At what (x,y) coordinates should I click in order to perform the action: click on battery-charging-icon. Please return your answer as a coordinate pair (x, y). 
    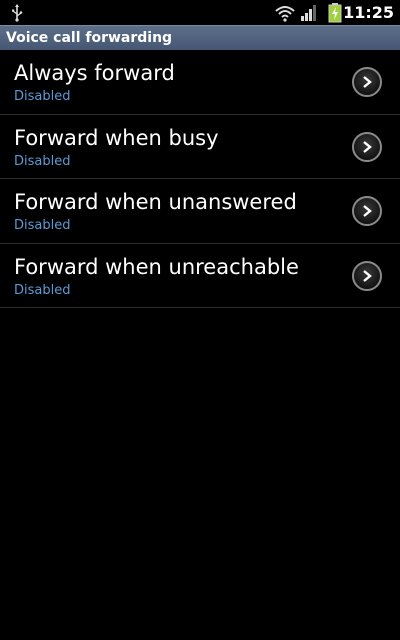
    Looking at the image, I should click on (335, 13).